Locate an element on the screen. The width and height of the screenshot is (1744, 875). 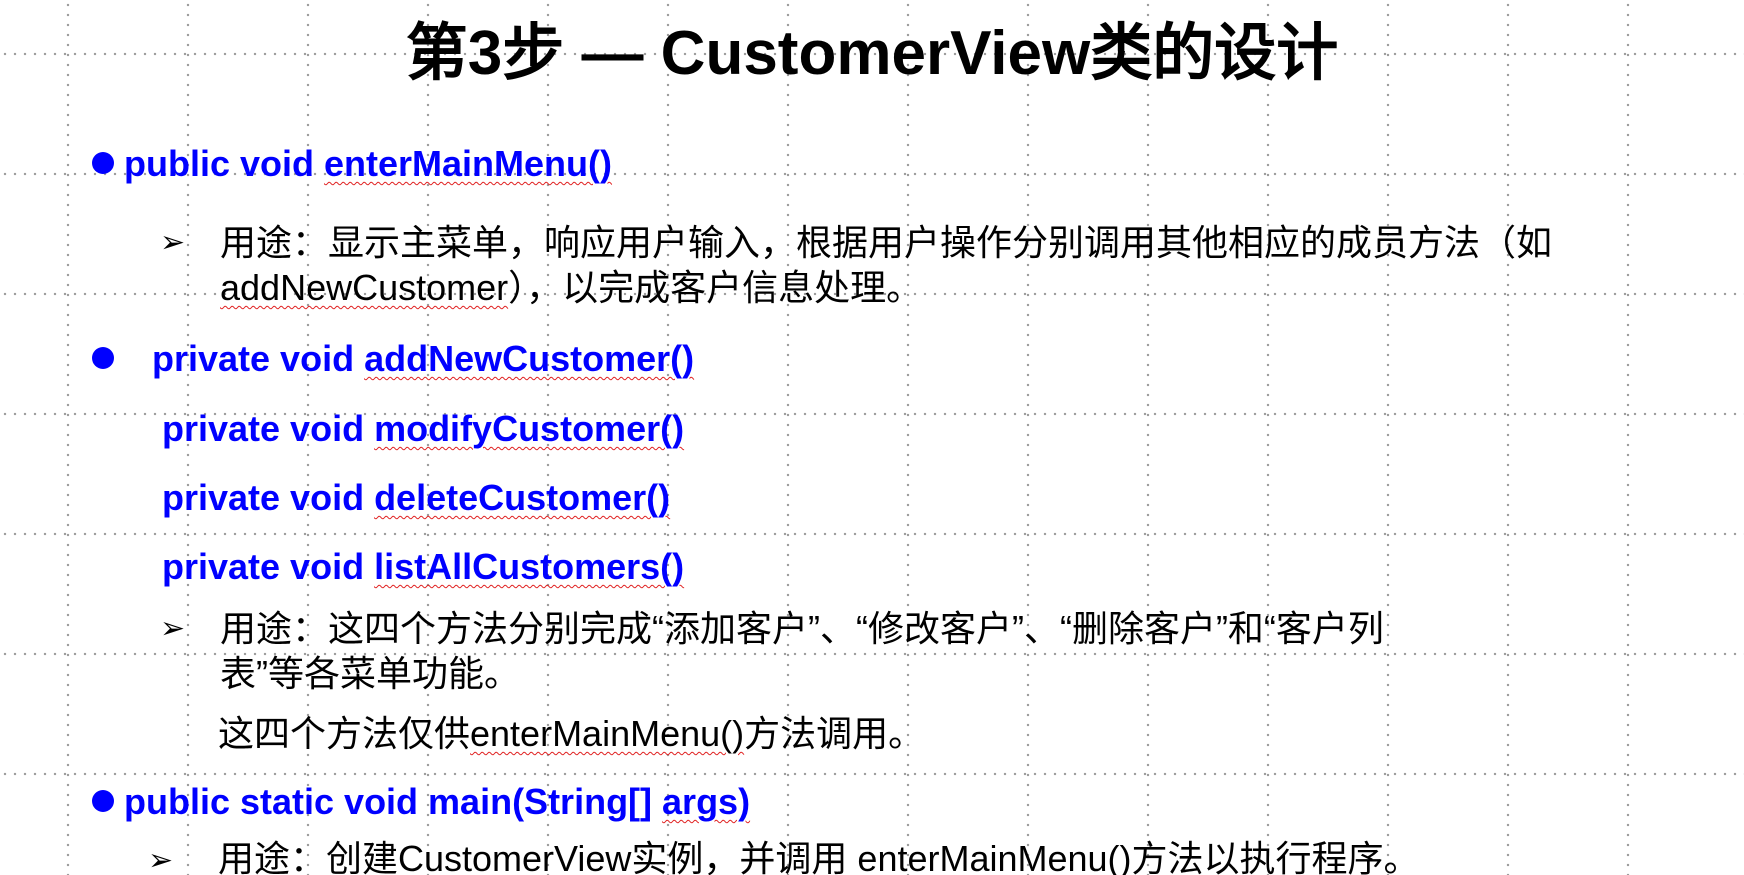
method-name: modifyCustomer() is located at coordinates (529, 428).